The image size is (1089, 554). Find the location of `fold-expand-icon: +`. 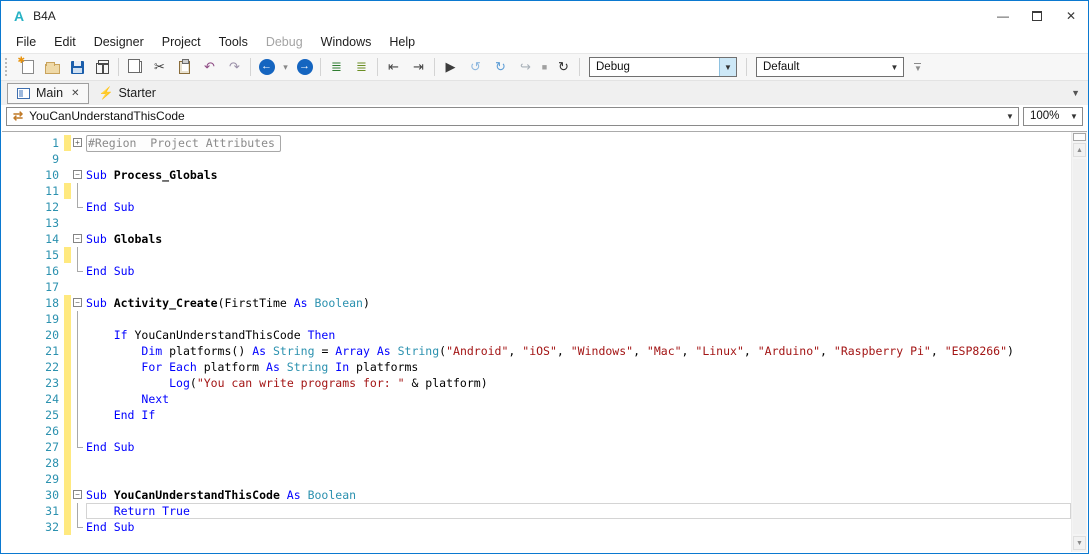

fold-expand-icon: + is located at coordinates (77, 142).